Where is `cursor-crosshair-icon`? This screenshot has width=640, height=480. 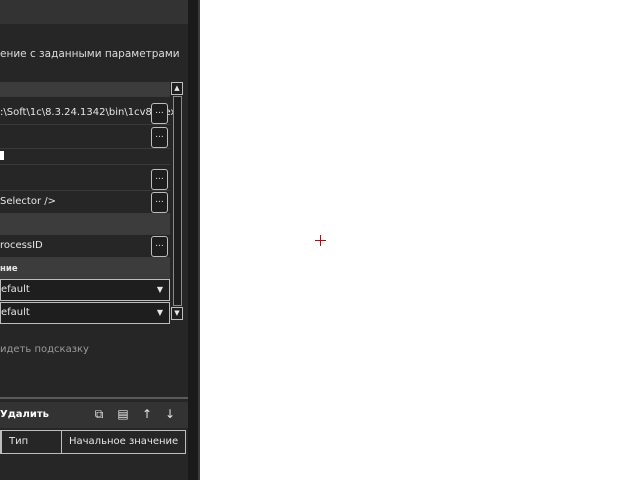
cursor-crosshair-icon is located at coordinates (320, 240).